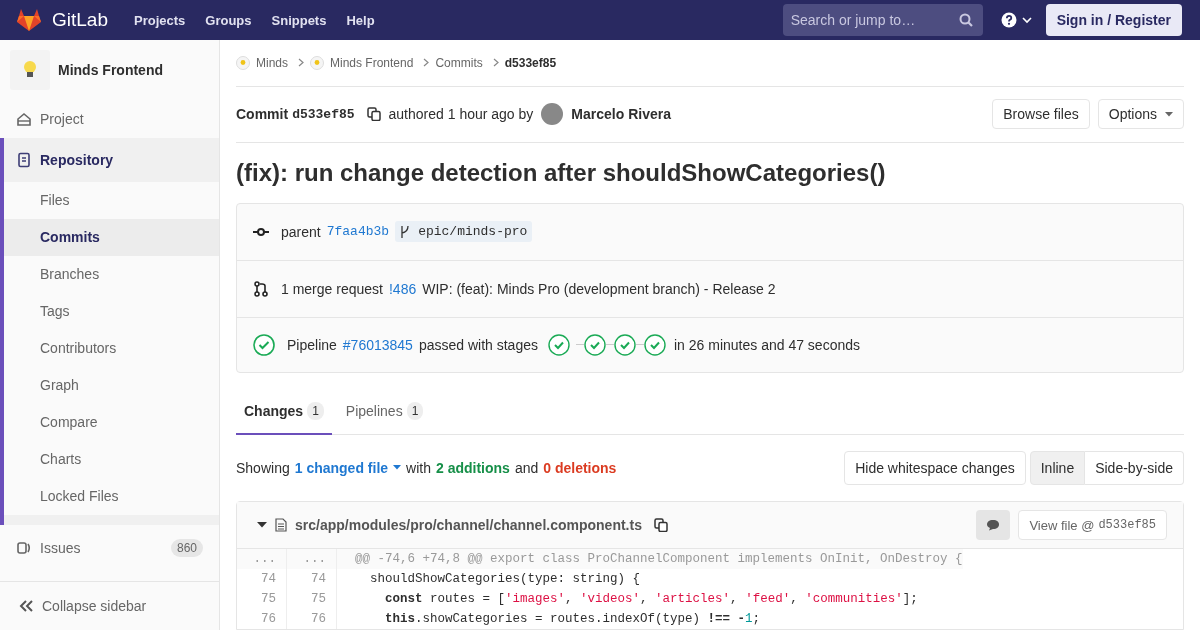  I want to click on sidebar-subitem: Branches, so click(111, 274).